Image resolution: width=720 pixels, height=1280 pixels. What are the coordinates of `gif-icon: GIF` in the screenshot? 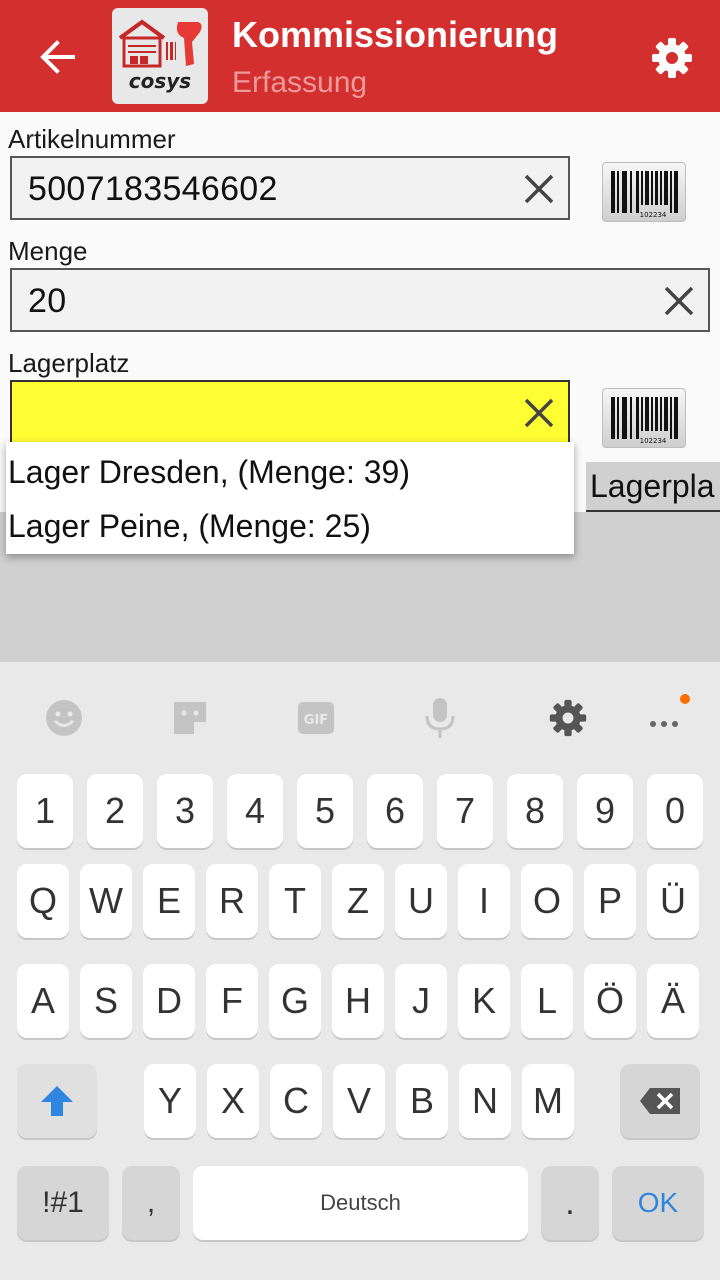 It's located at (316, 718).